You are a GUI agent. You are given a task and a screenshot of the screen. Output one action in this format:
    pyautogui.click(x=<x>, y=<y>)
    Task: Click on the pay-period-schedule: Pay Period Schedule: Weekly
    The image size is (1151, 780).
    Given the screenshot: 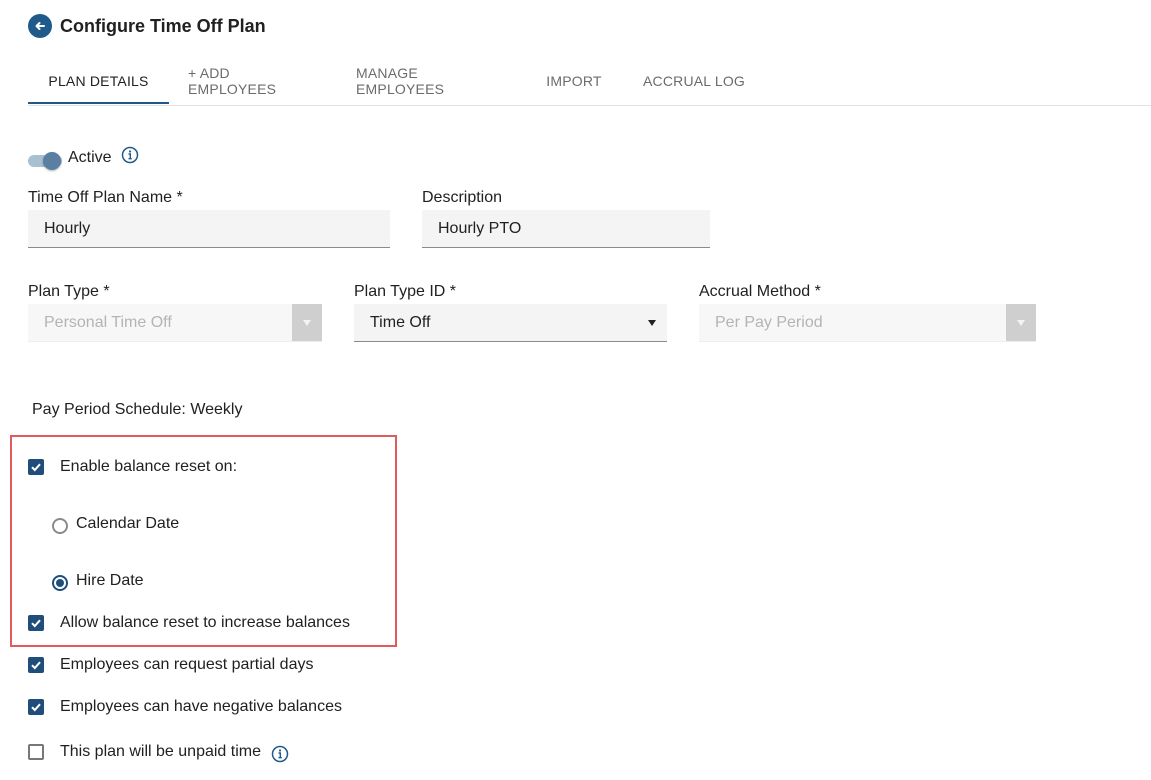 What is the action you would take?
    pyautogui.click(x=137, y=409)
    